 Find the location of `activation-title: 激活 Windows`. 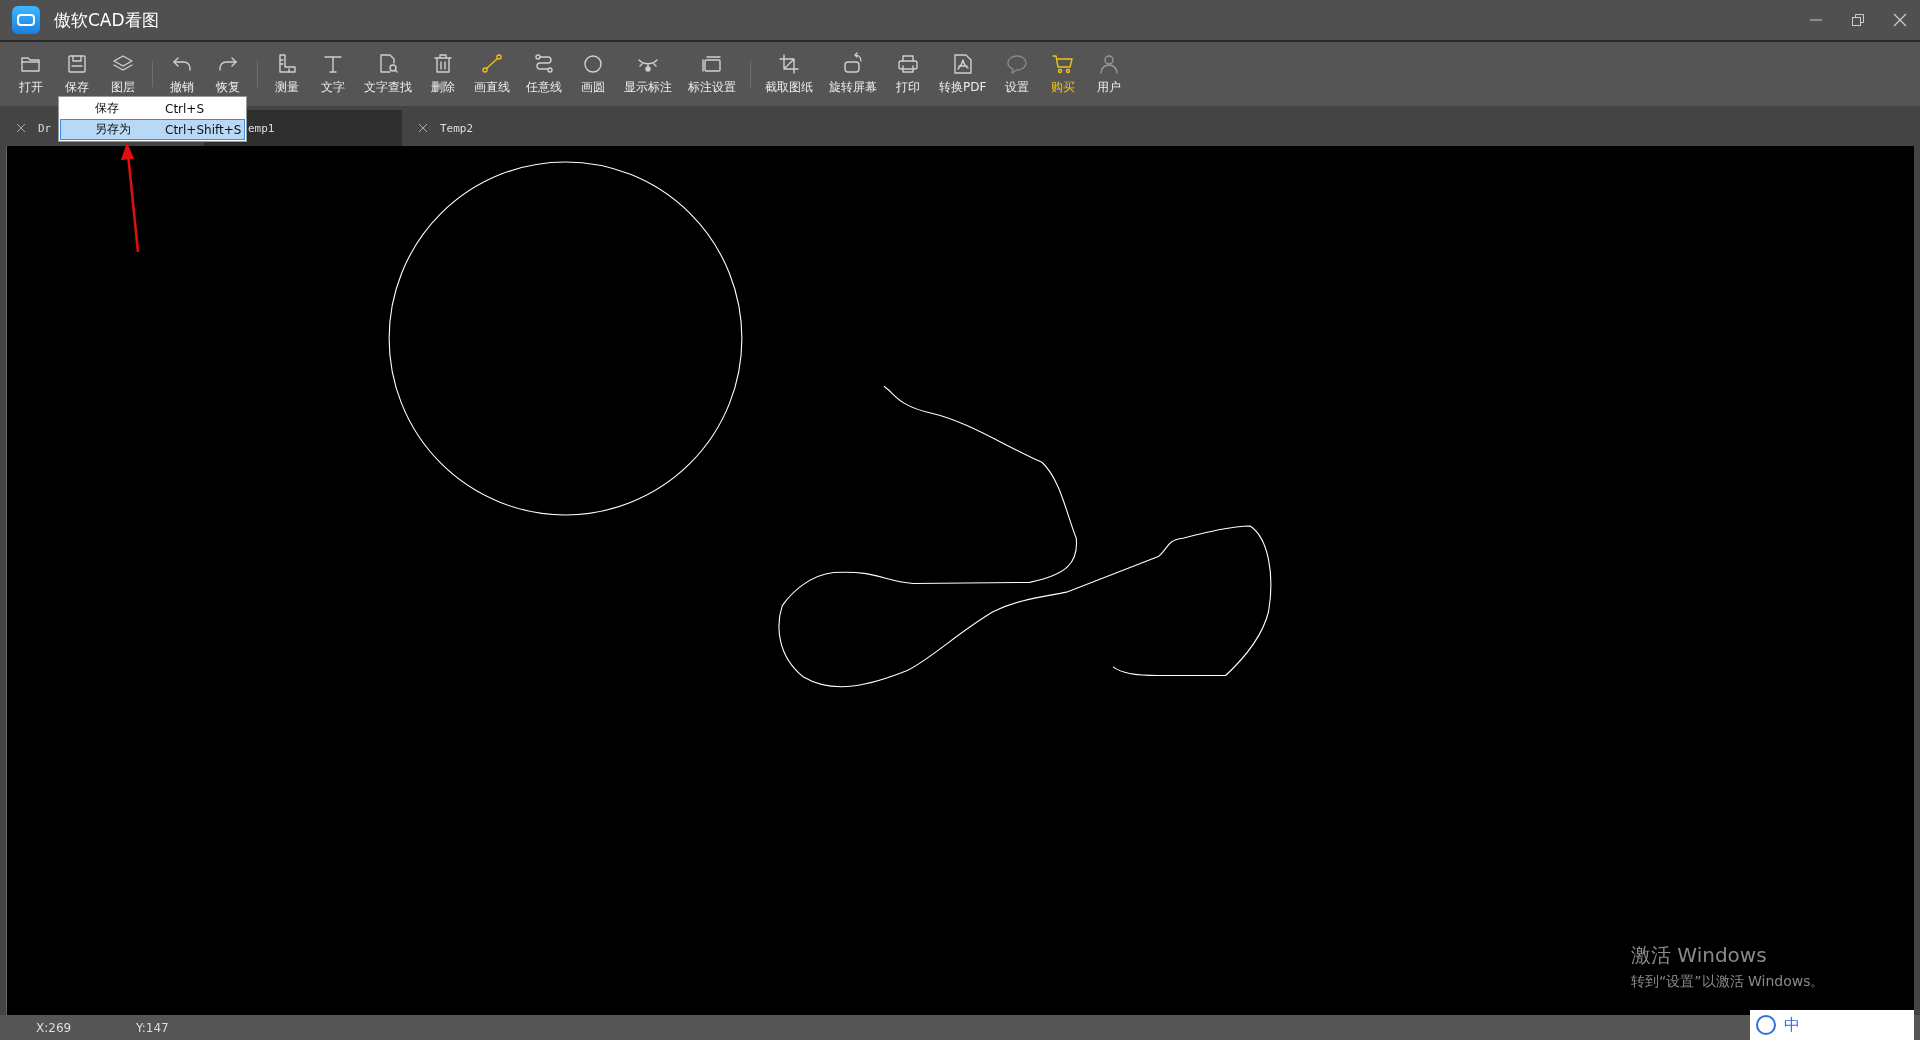

activation-title: 激活 Windows is located at coordinates (1699, 955).